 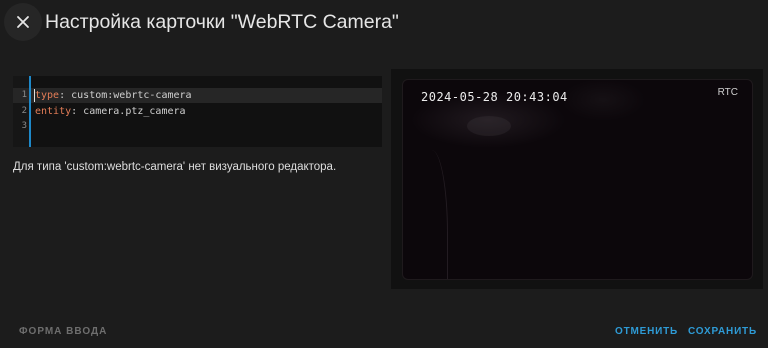 I want to click on line-number: 2, so click(x=24, y=111).